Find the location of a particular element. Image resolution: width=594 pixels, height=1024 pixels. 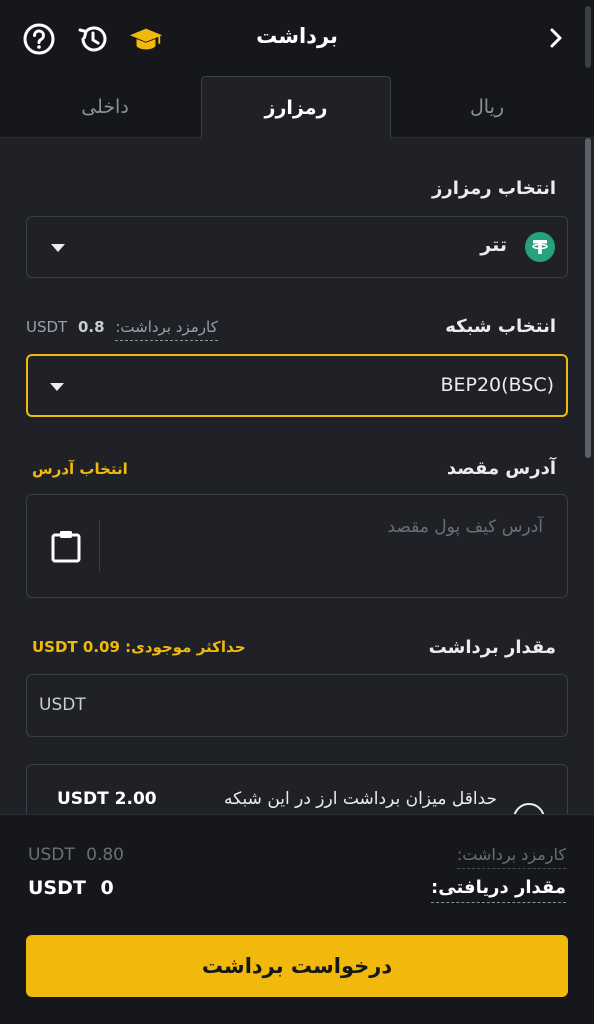

tab-bar: داخلی رمزارز ریال is located at coordinates (297, 107).